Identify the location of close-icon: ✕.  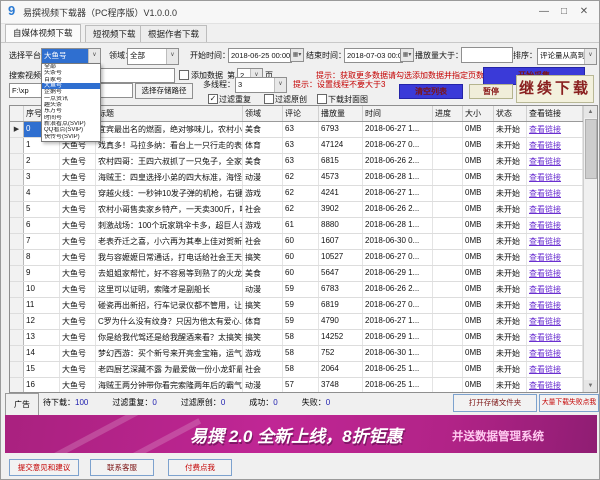
(584, 11).